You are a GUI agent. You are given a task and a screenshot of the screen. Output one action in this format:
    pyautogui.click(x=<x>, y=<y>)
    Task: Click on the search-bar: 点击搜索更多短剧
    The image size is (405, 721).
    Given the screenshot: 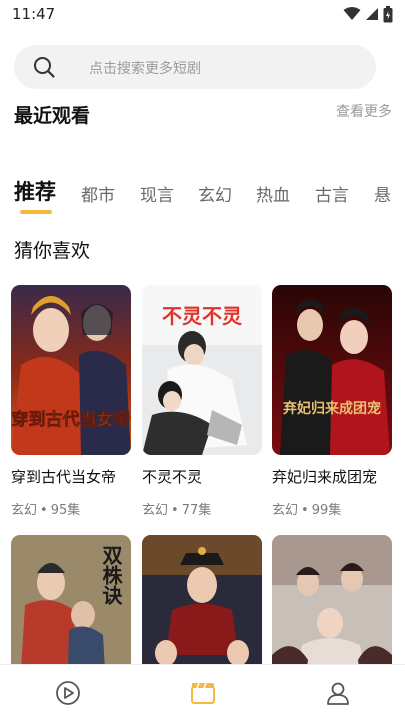 What is the action you would take?
    pyautogui.click(x=195, y=67)
    